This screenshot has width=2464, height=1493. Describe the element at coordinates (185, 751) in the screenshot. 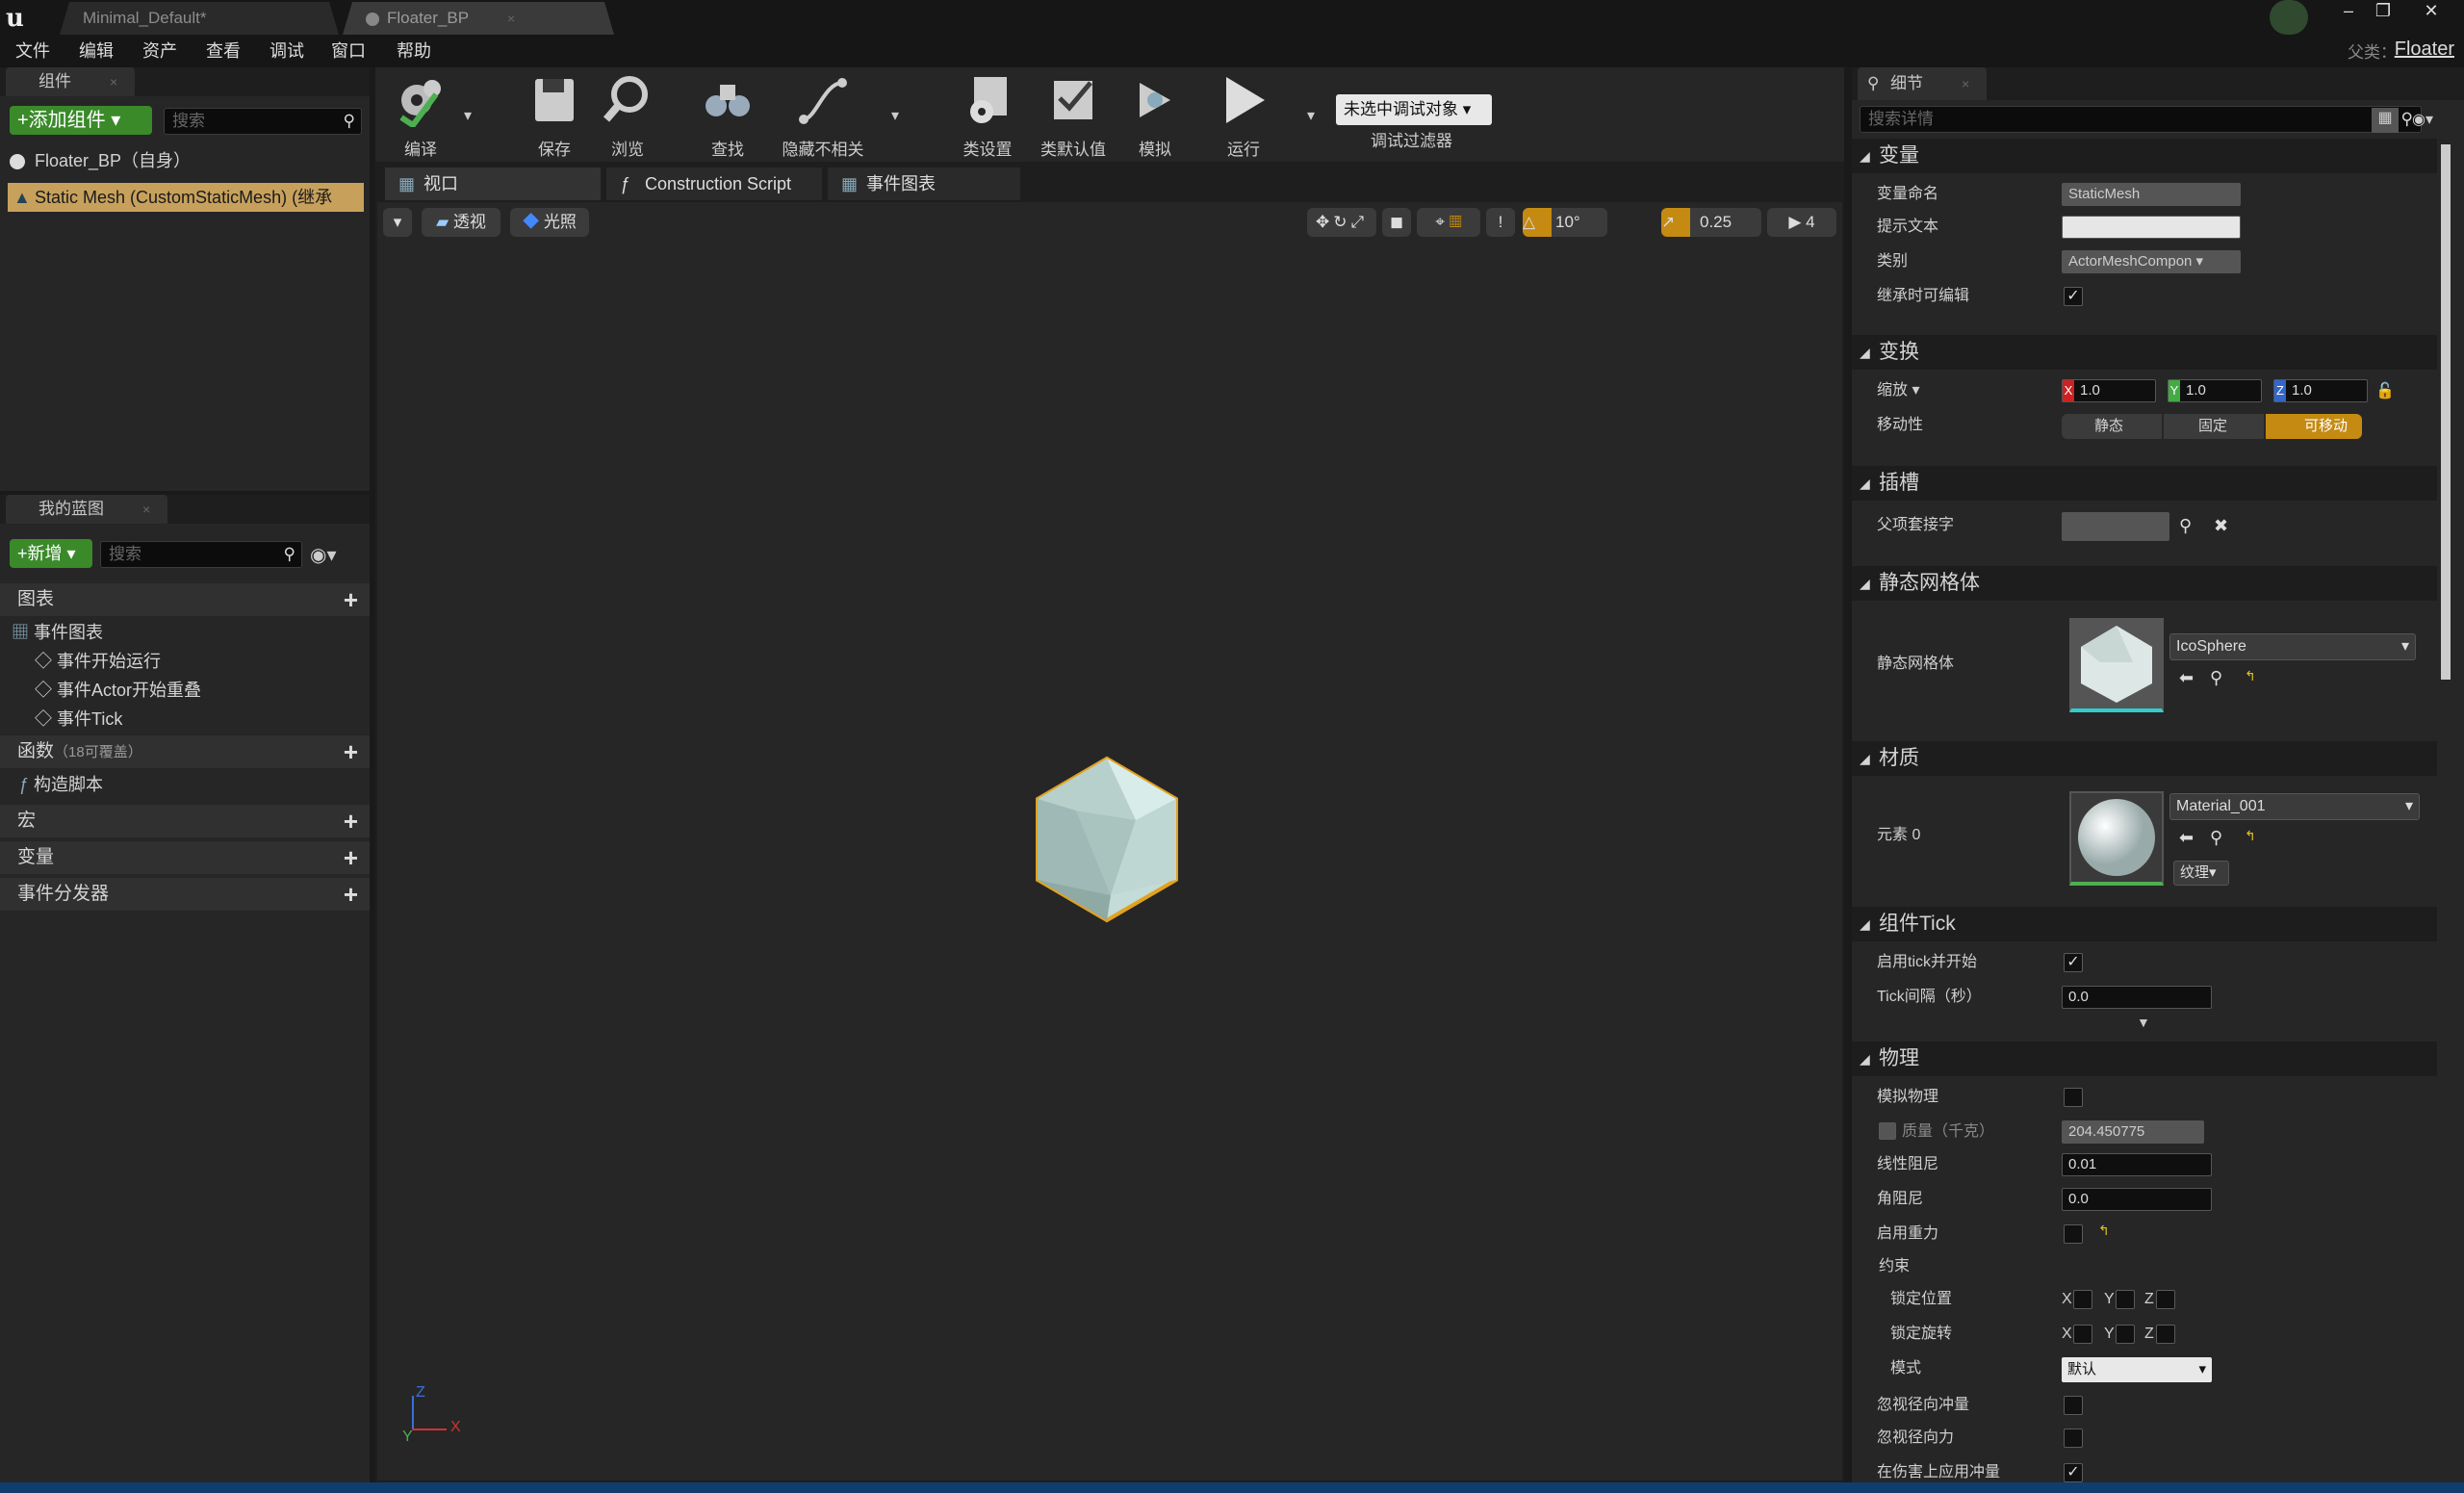

I see `section-functions: 函数（18可覆盖） +` at that location.